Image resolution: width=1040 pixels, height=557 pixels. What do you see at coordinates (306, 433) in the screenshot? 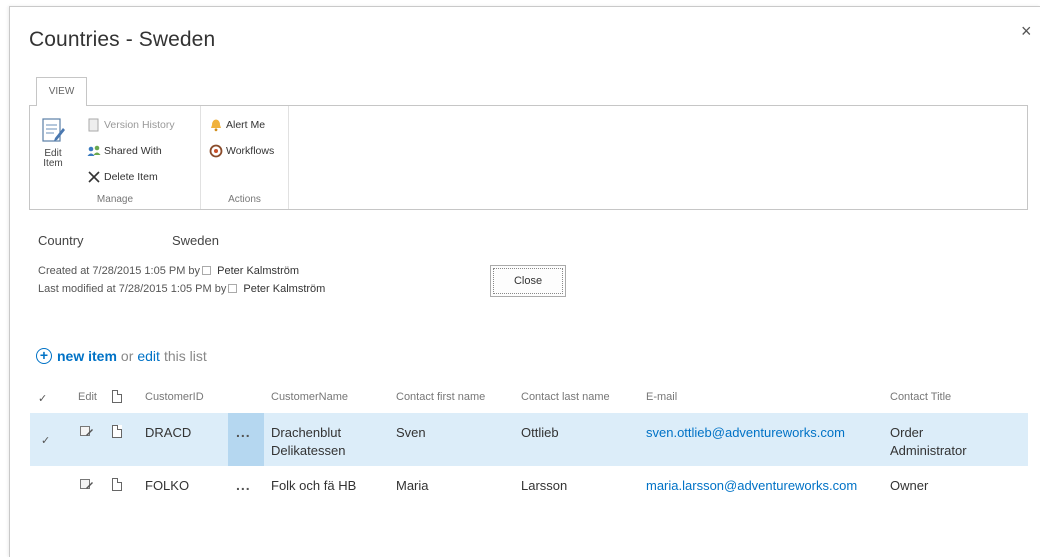
I see `cell-customername: Drachenblut` at bounding box center [306, 433].